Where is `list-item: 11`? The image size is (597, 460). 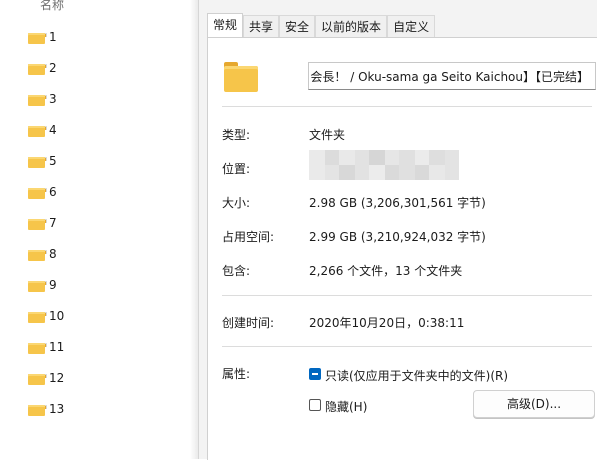 list-item: 11 is located at coordinates (46, 347).